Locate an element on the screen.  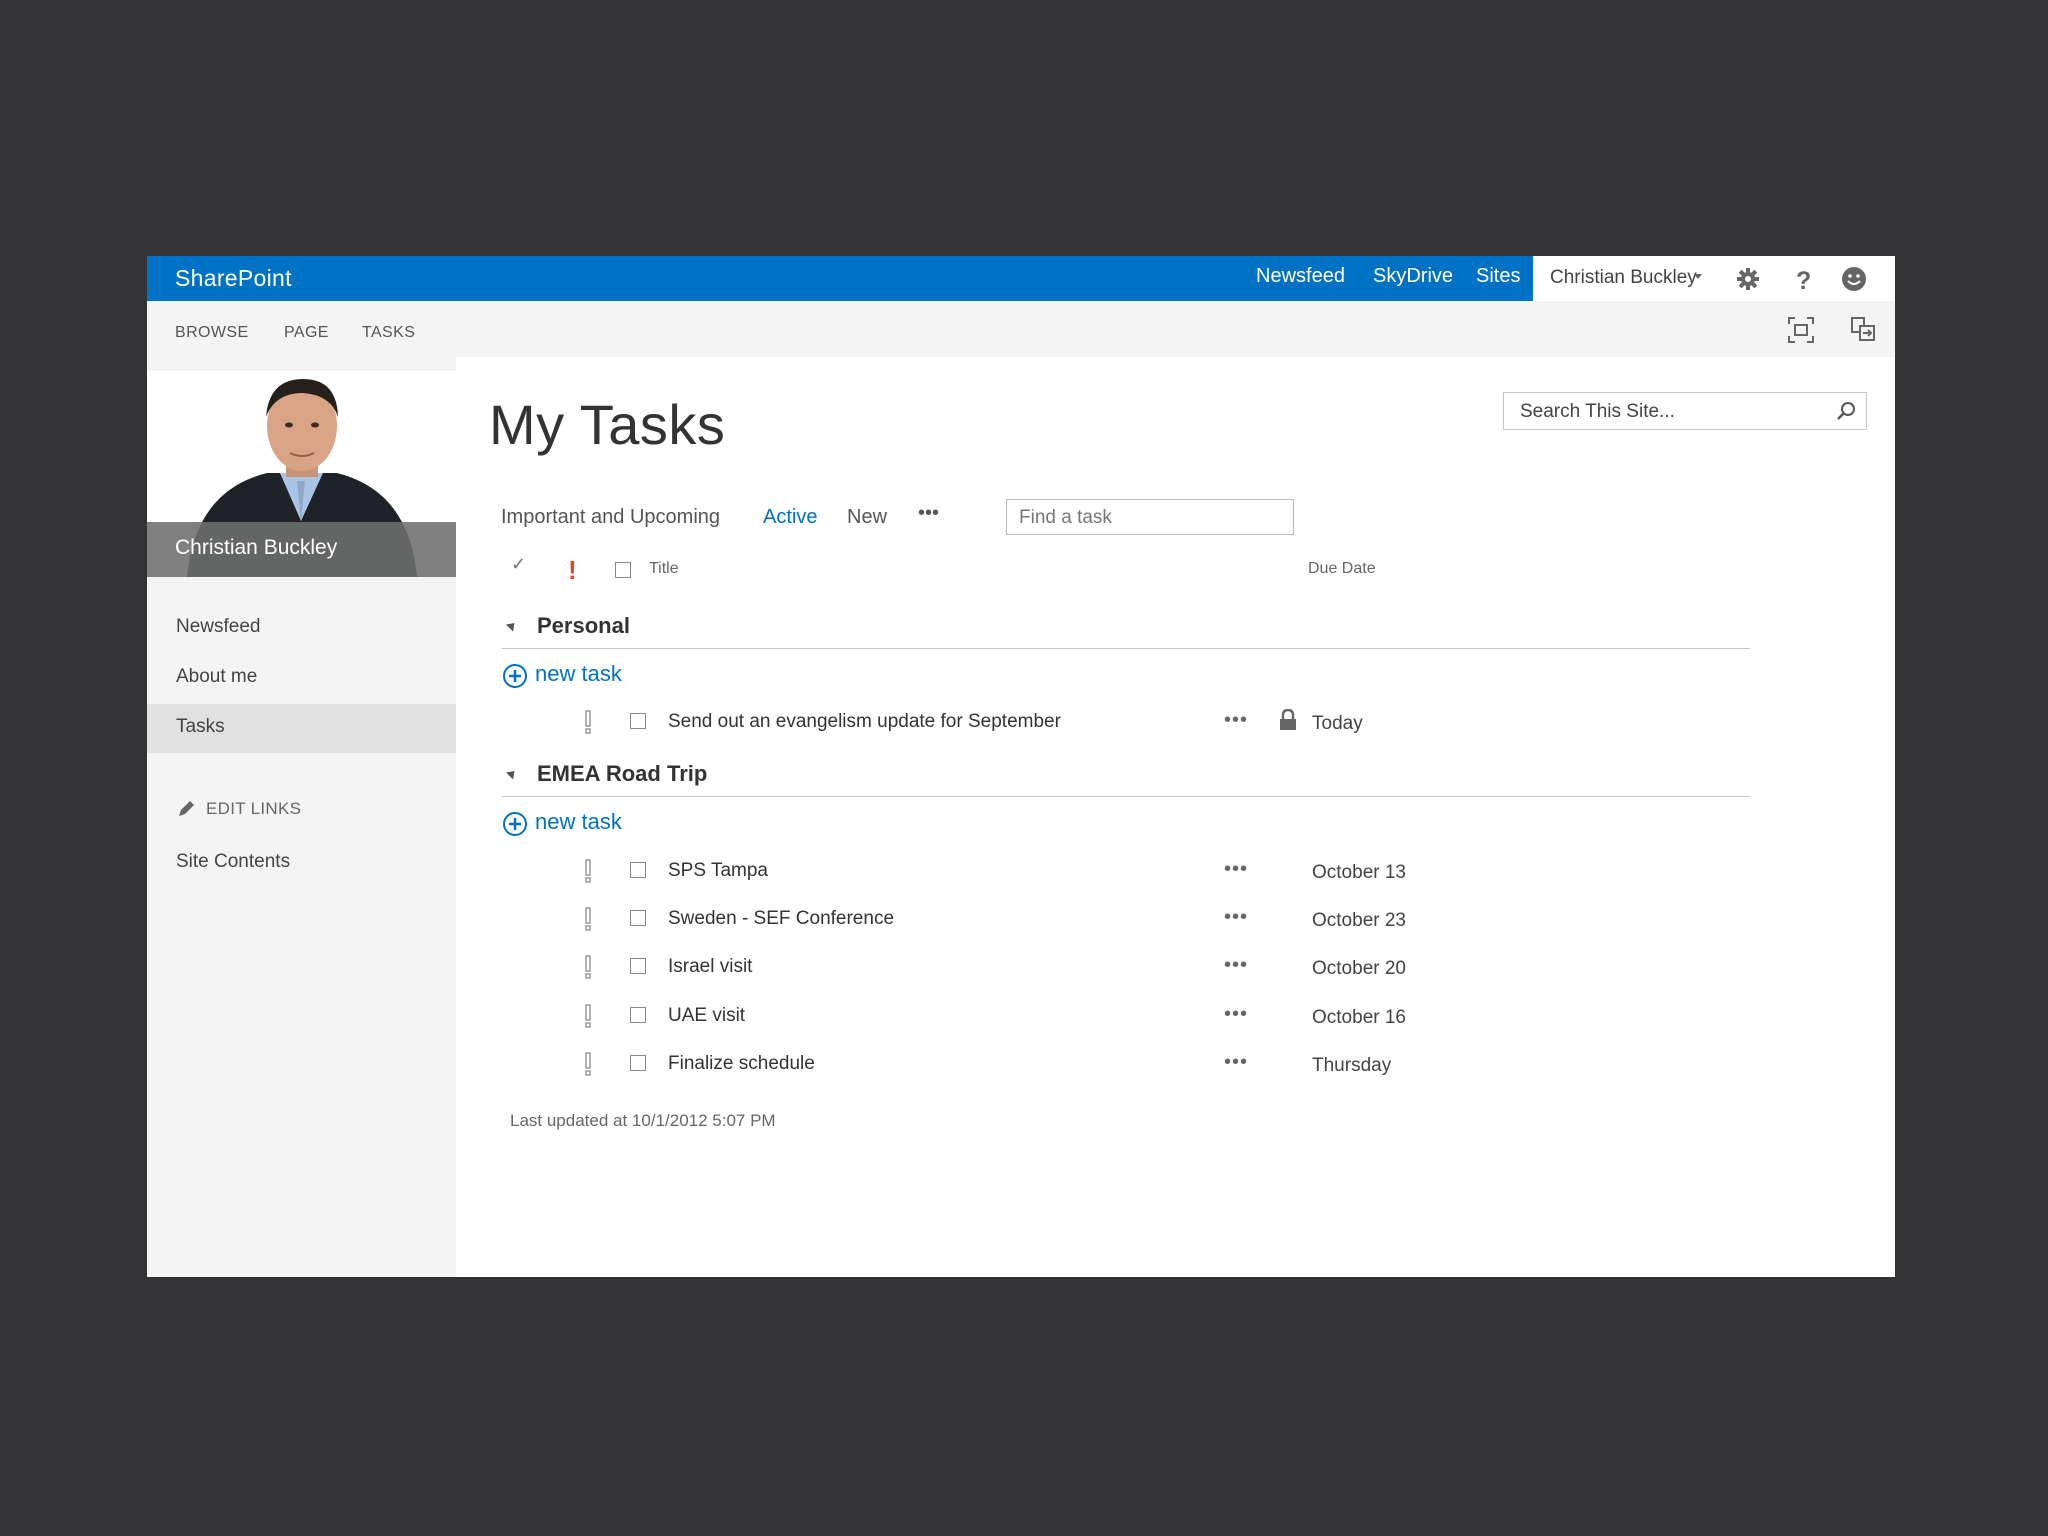
site-search-input is located at coordinates (1670, 412).